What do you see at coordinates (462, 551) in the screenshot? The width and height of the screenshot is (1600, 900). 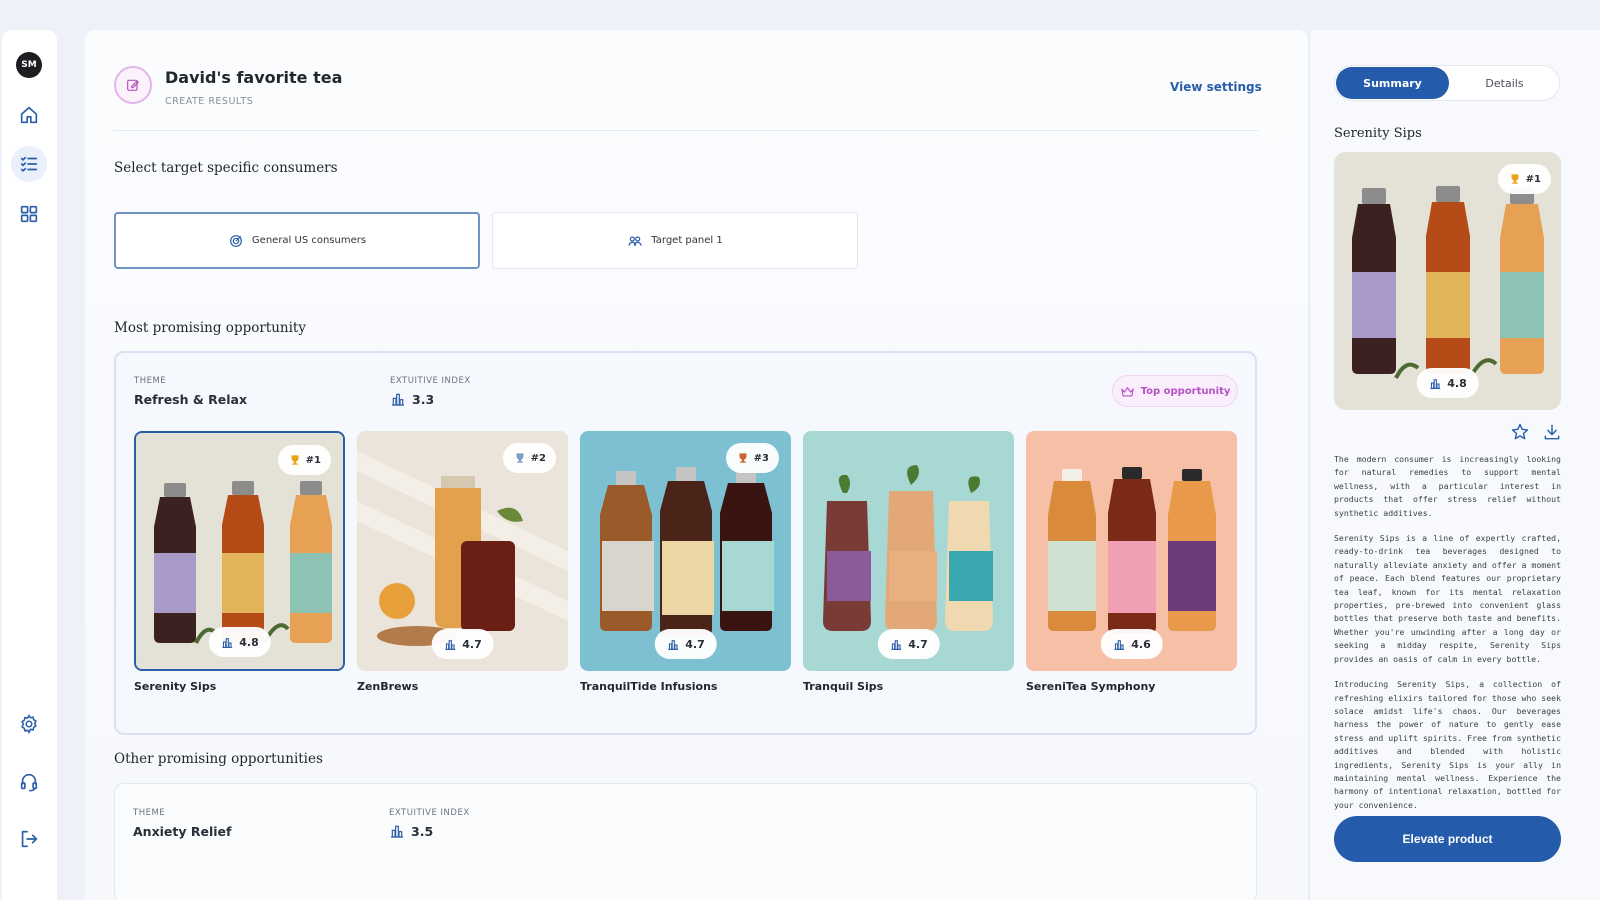 I see `product-card: #2 4.7` at bounding box center [462, 551].